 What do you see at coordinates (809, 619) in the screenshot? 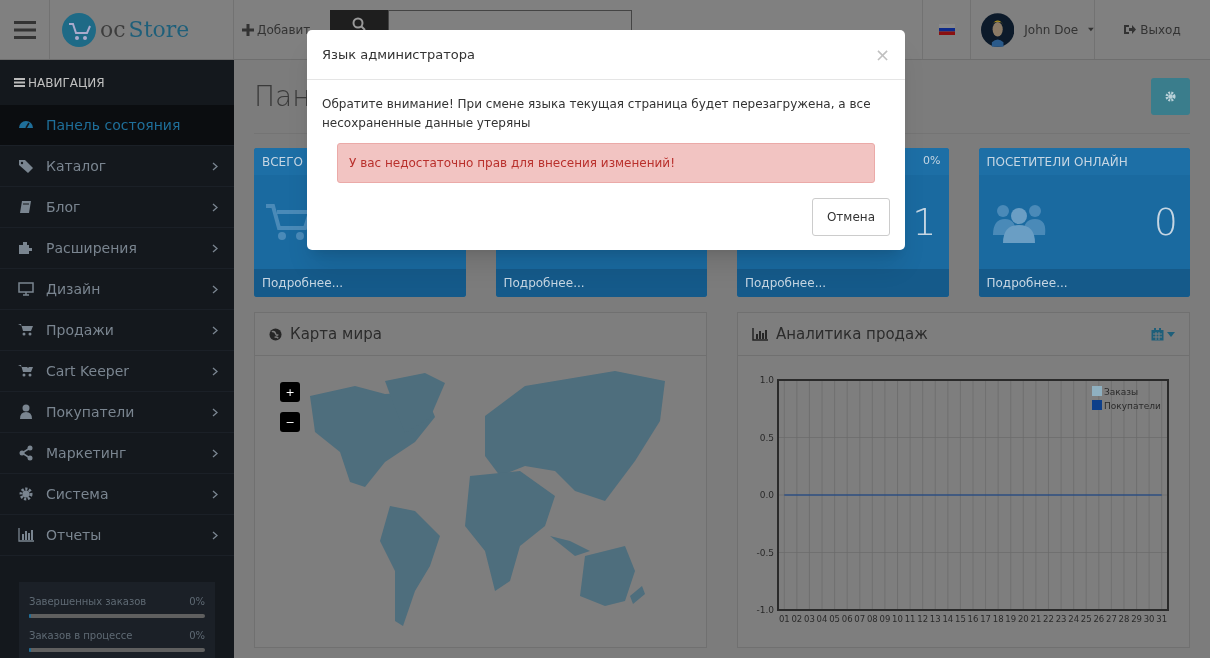
I see `axis-label: 03` at bounding box center [809, 619].